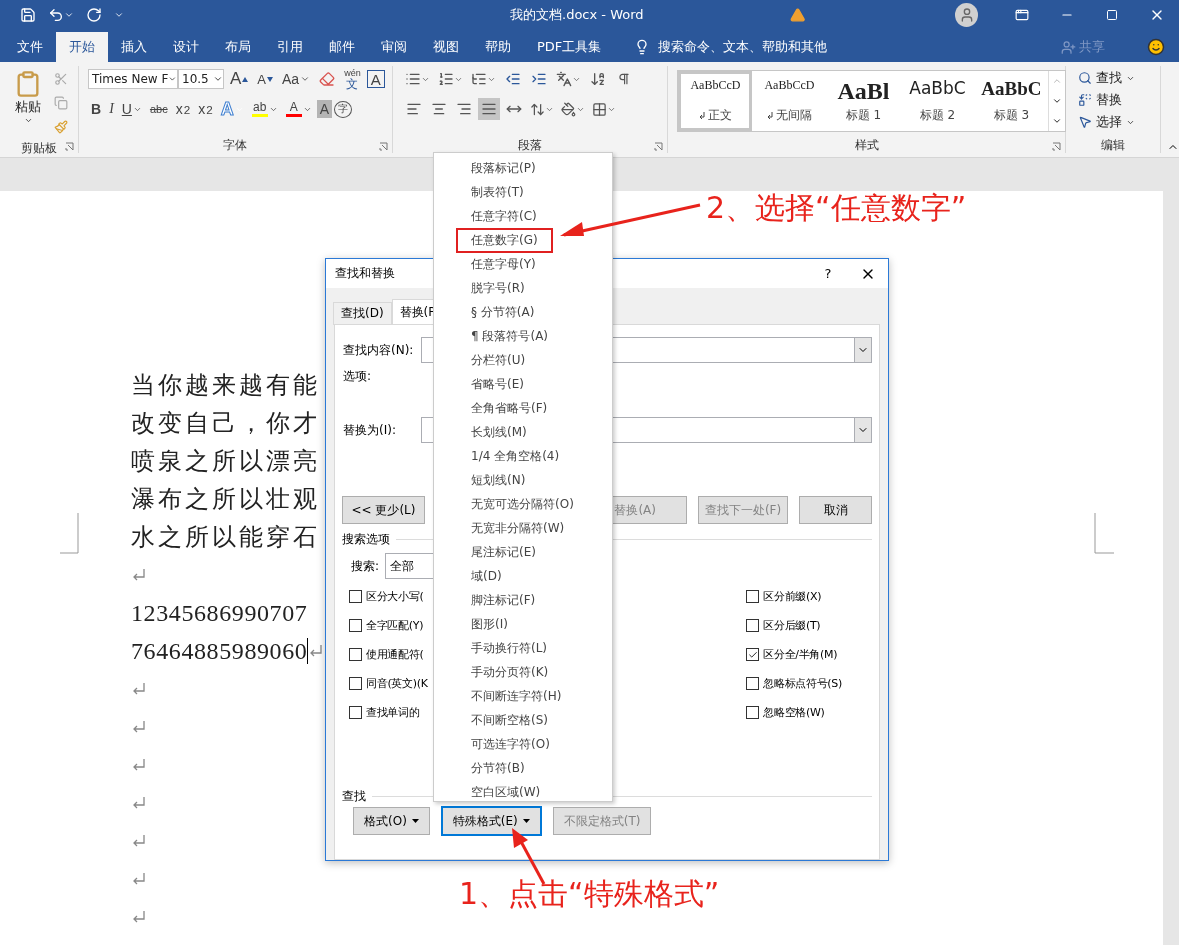  What do you see at coordinates (412, 79) in the screenshot?
I see `bullet-list-icon` at bounding box center [412, 79].